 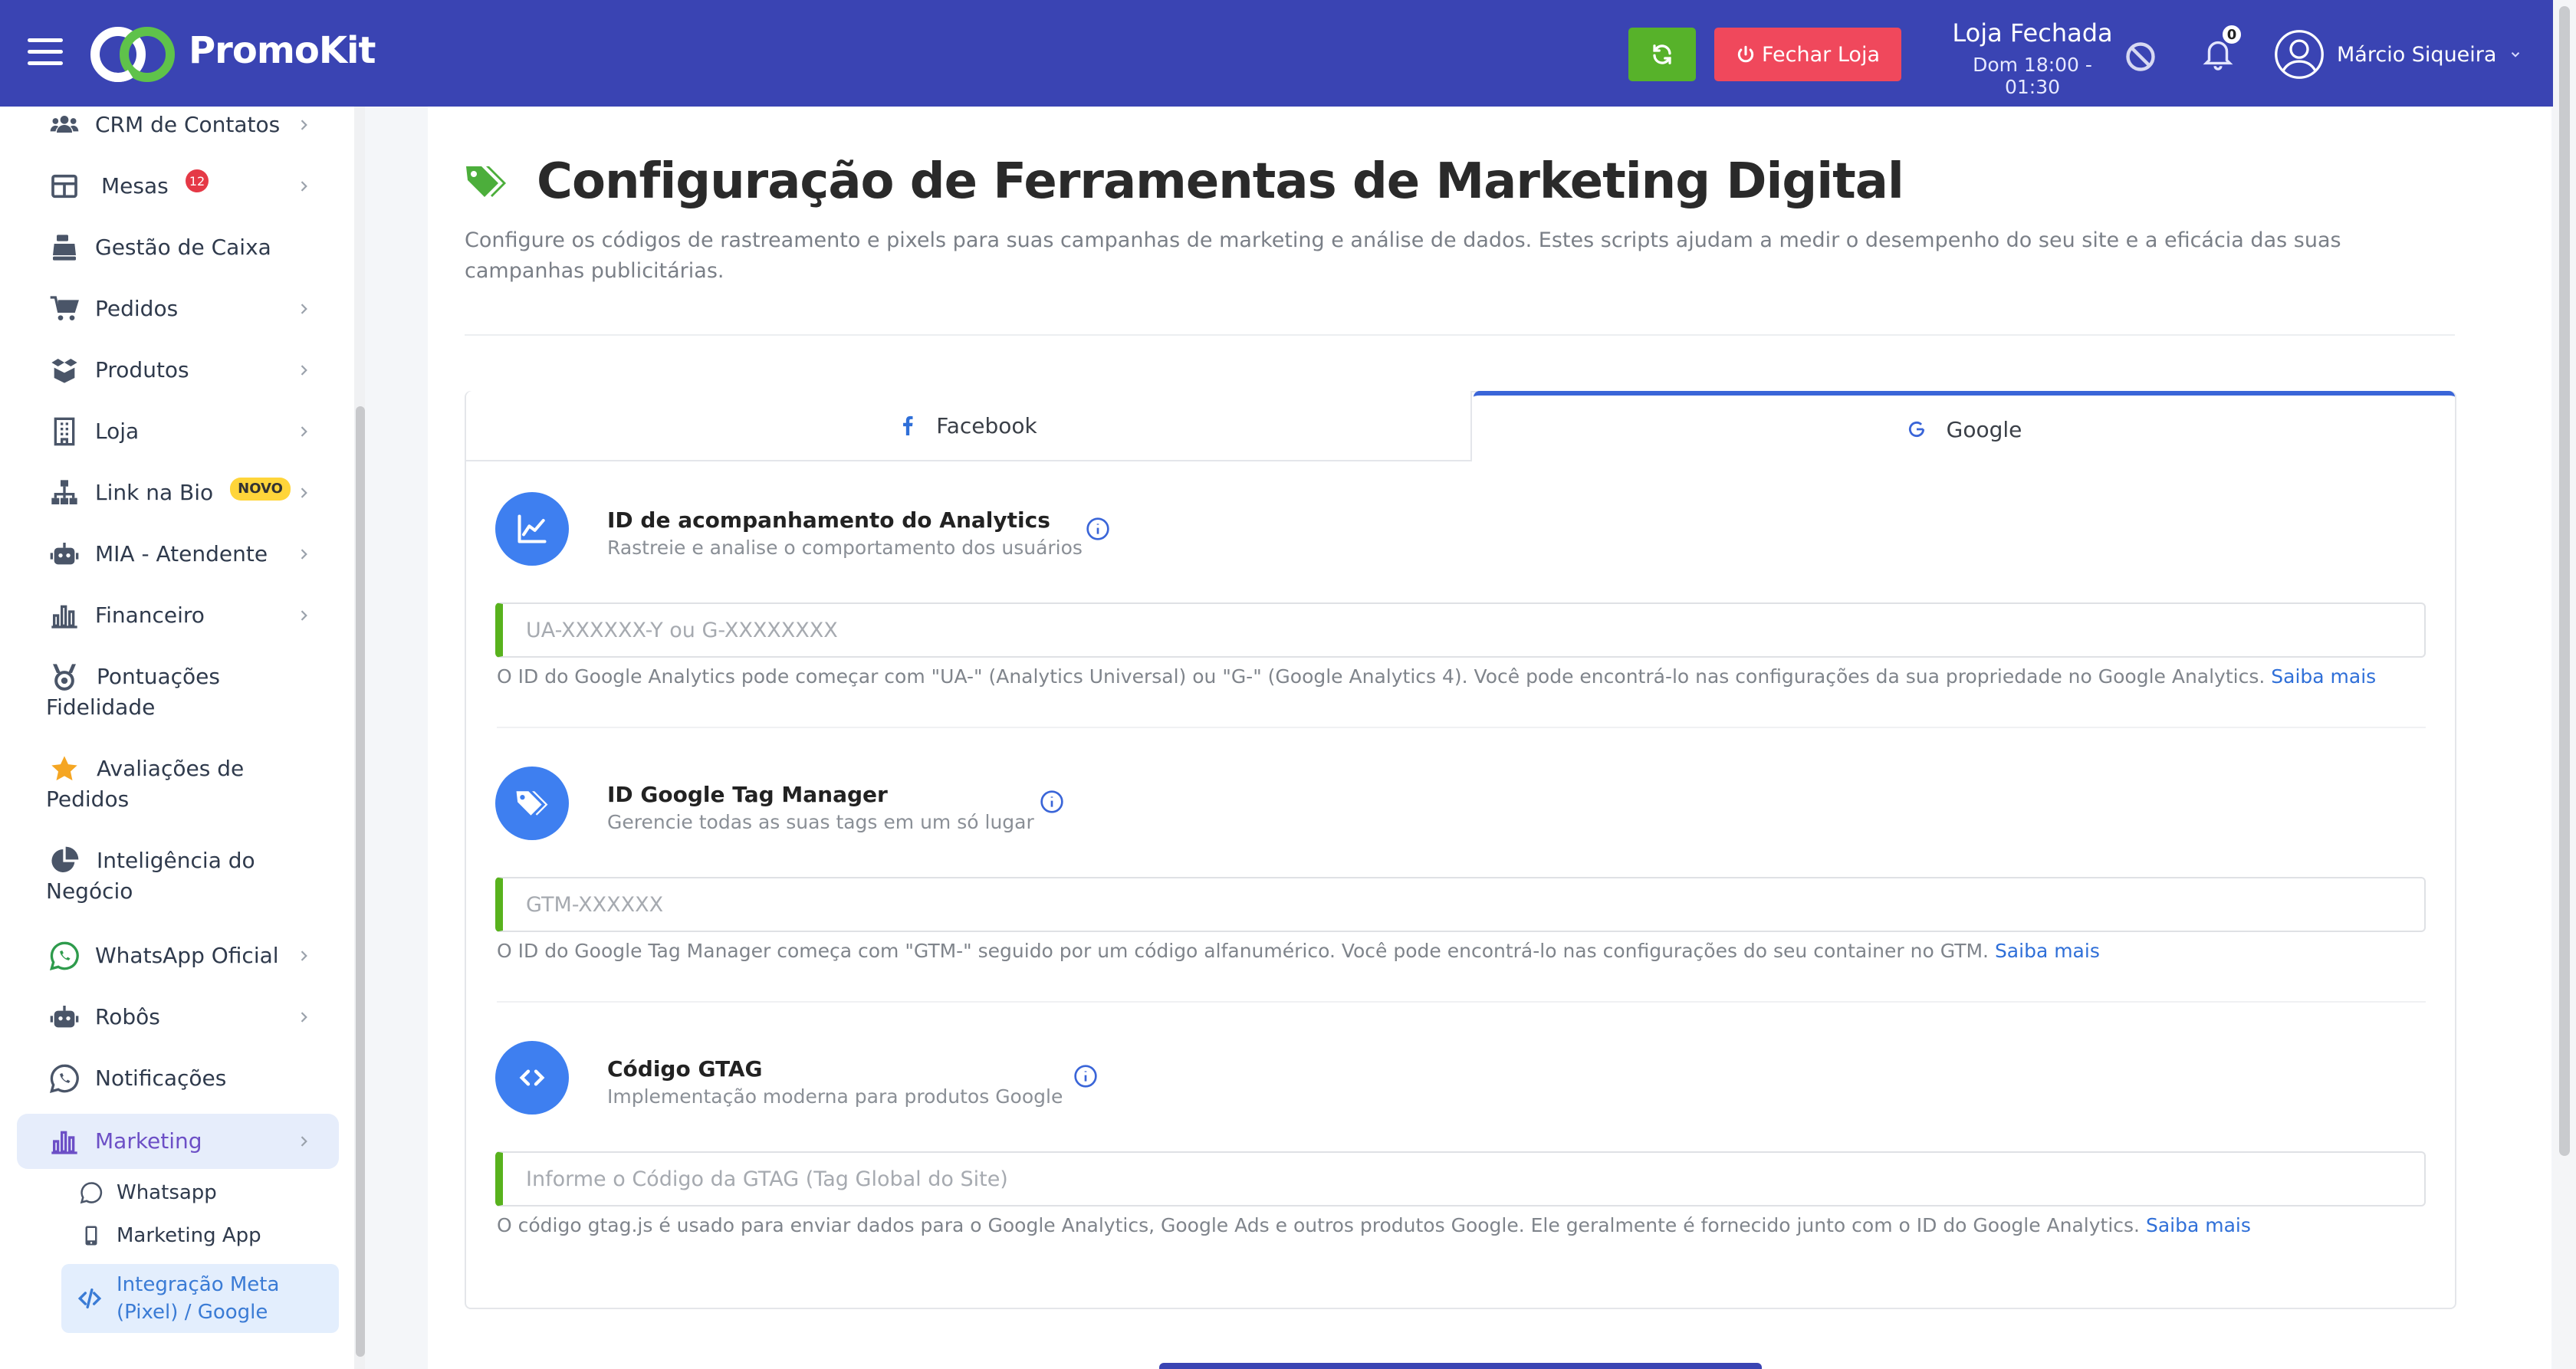 I want to click on sidebar-item-produtos: Produtos, so click(x=178, y=370).